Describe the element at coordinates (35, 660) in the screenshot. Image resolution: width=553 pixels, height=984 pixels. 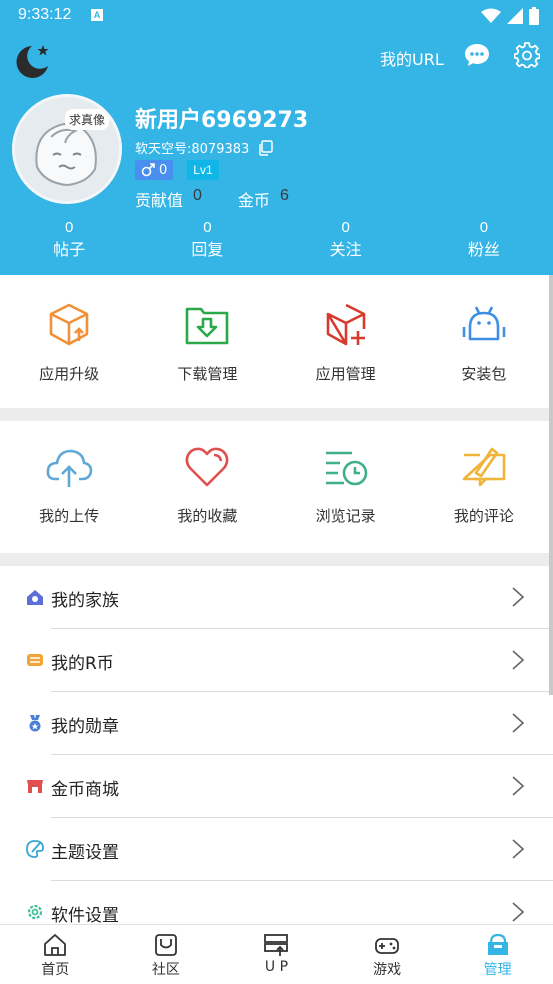
I see `coin-stack-icon` at that location.